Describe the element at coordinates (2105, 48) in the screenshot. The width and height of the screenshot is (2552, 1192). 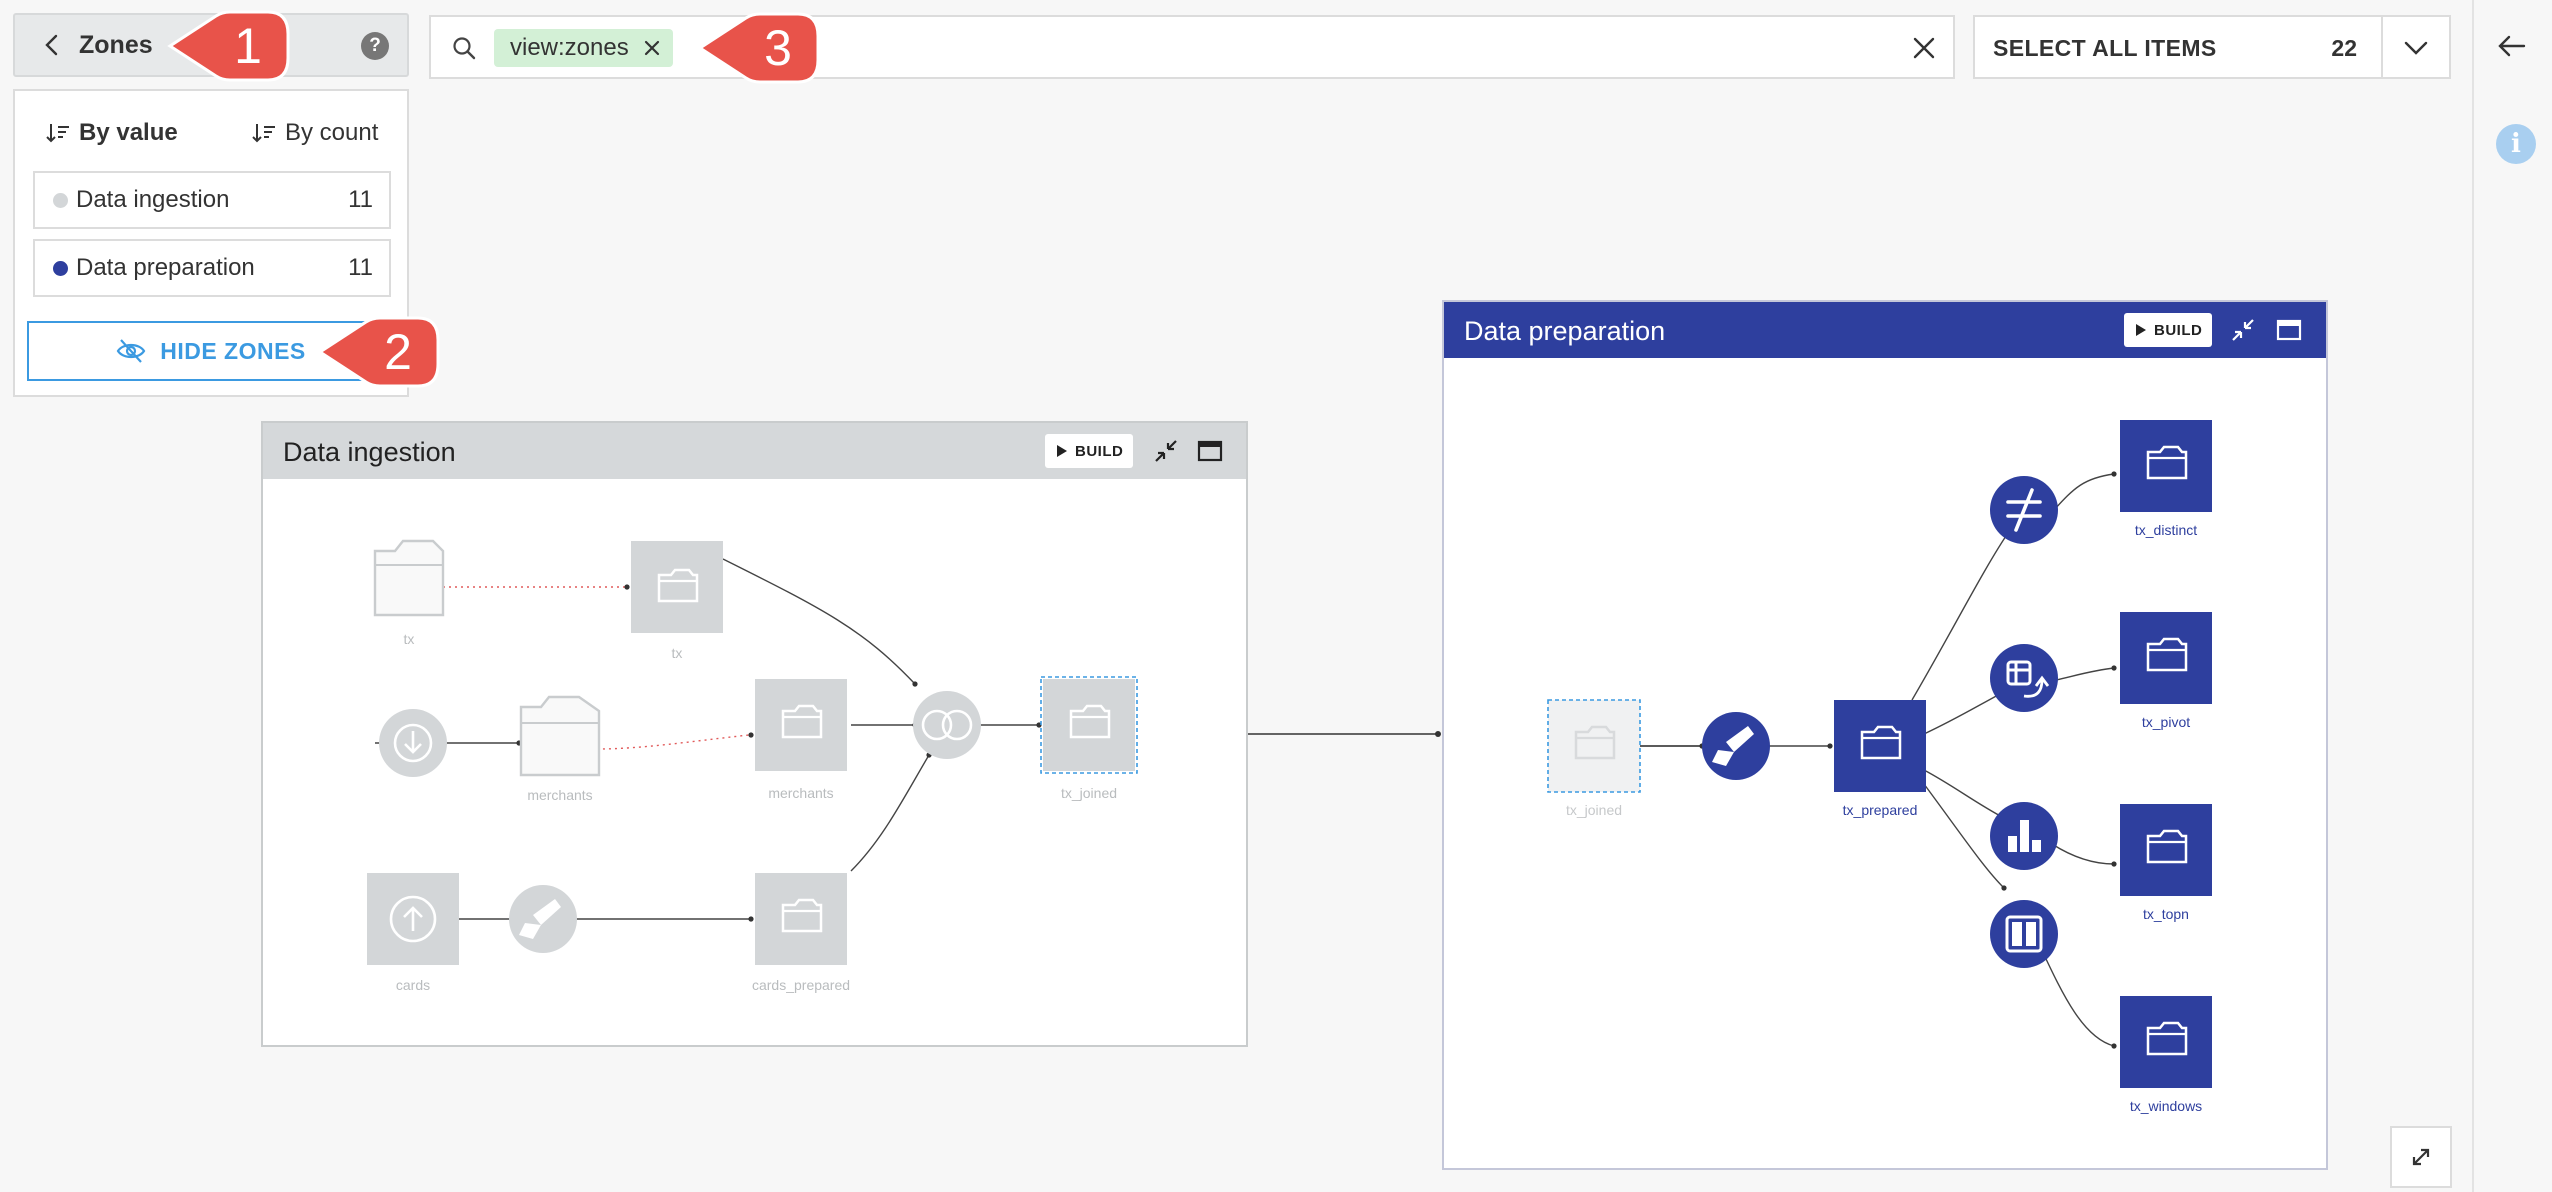
I see `select-all-items-label: SELECT ALL ITEMS` at that location.